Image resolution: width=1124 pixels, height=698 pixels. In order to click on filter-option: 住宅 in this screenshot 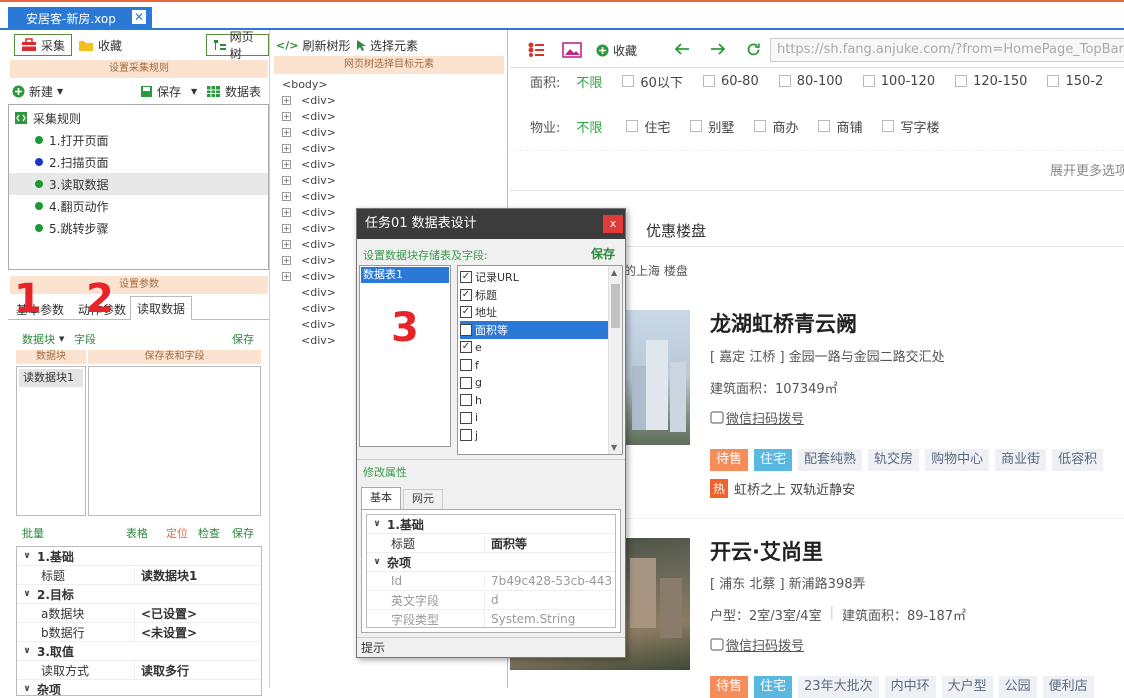, I will do `click(648, 126)`.